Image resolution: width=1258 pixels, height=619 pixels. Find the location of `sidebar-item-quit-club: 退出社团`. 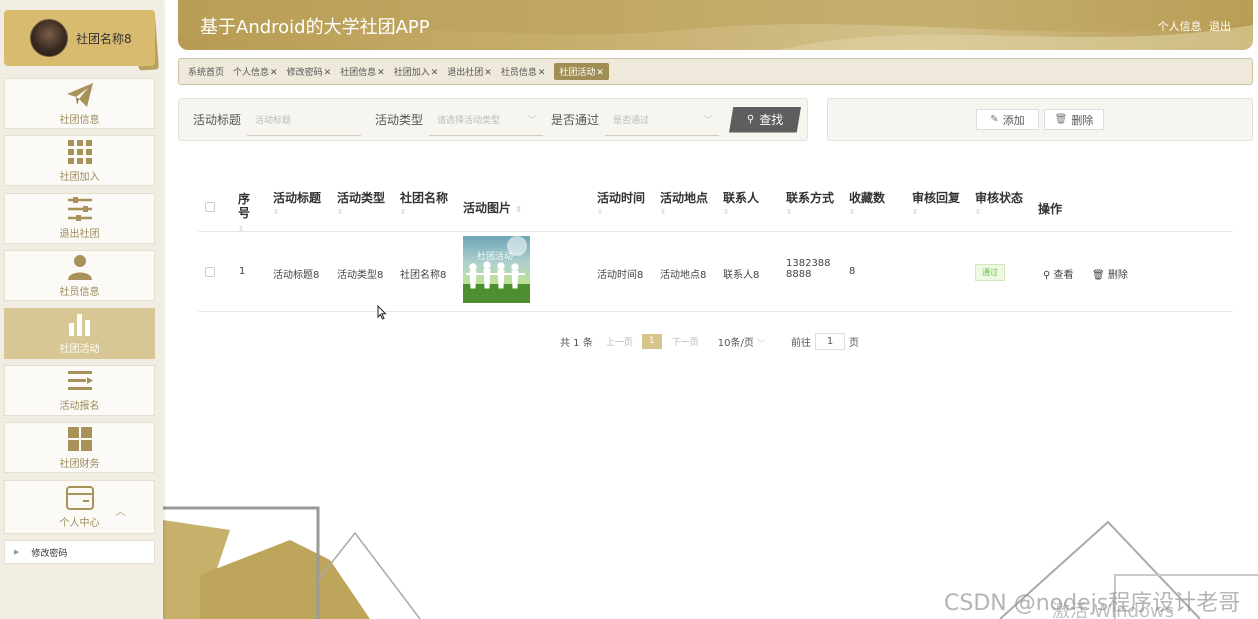

sidebar-item-quit-club: 退出社团 is located at coordinates (79, 218).